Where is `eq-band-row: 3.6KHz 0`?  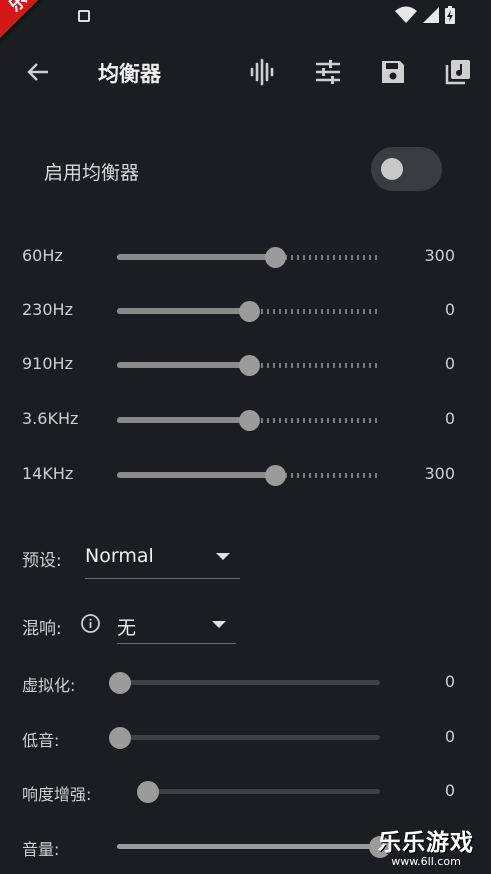 eq-band-row: 3.6KHz 0 is located at coordinates (245, 420).